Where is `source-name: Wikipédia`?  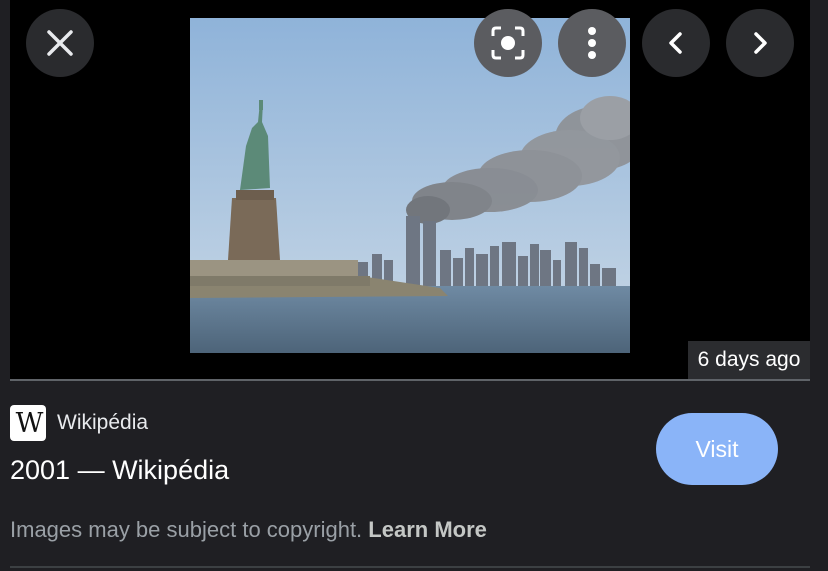
source-name: Wikipédia is located at coordinates (103, 422).